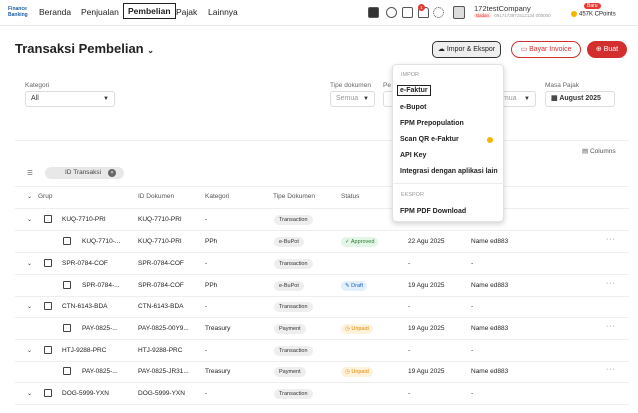 This screenshot has width=638, height=413. I want to click on row-tipe: Payment, so click(290, 329).